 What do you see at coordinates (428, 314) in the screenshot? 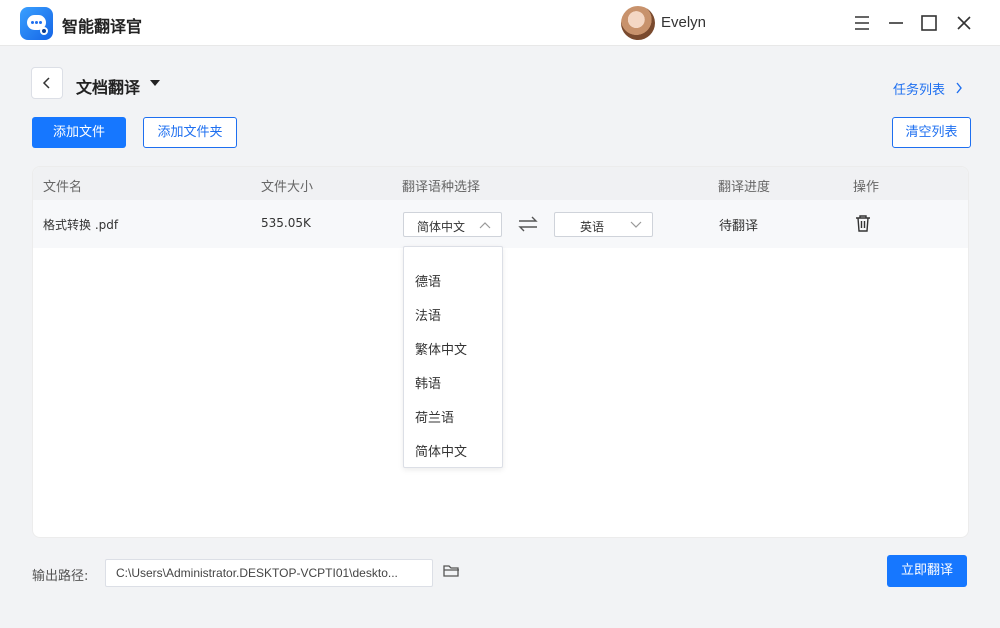
I see `dropdown-option: 法语` at bounding box center [428, 314].